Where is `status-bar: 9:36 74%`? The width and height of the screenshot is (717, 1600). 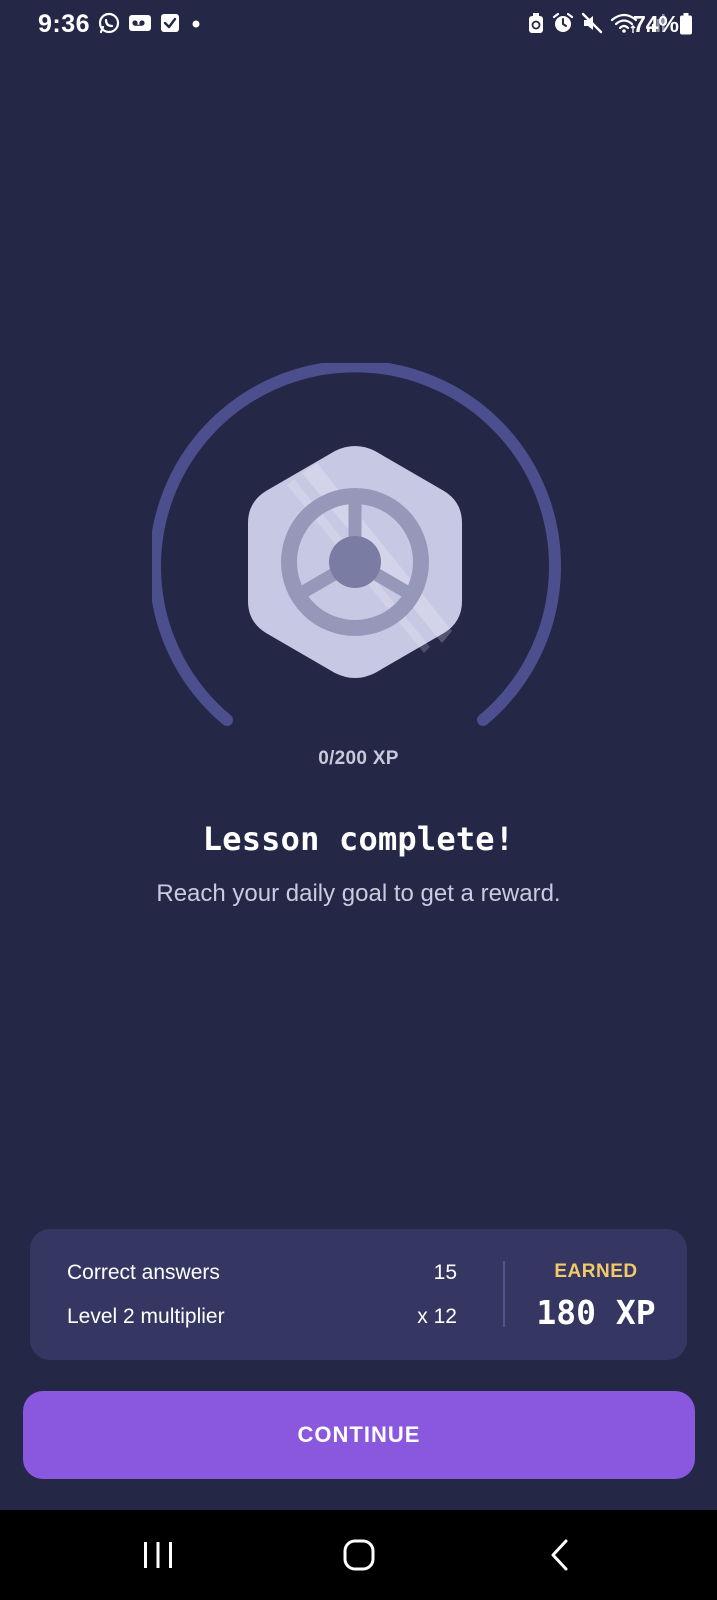
status-bar: 9:36 74% is located at coordinates (358, 26).